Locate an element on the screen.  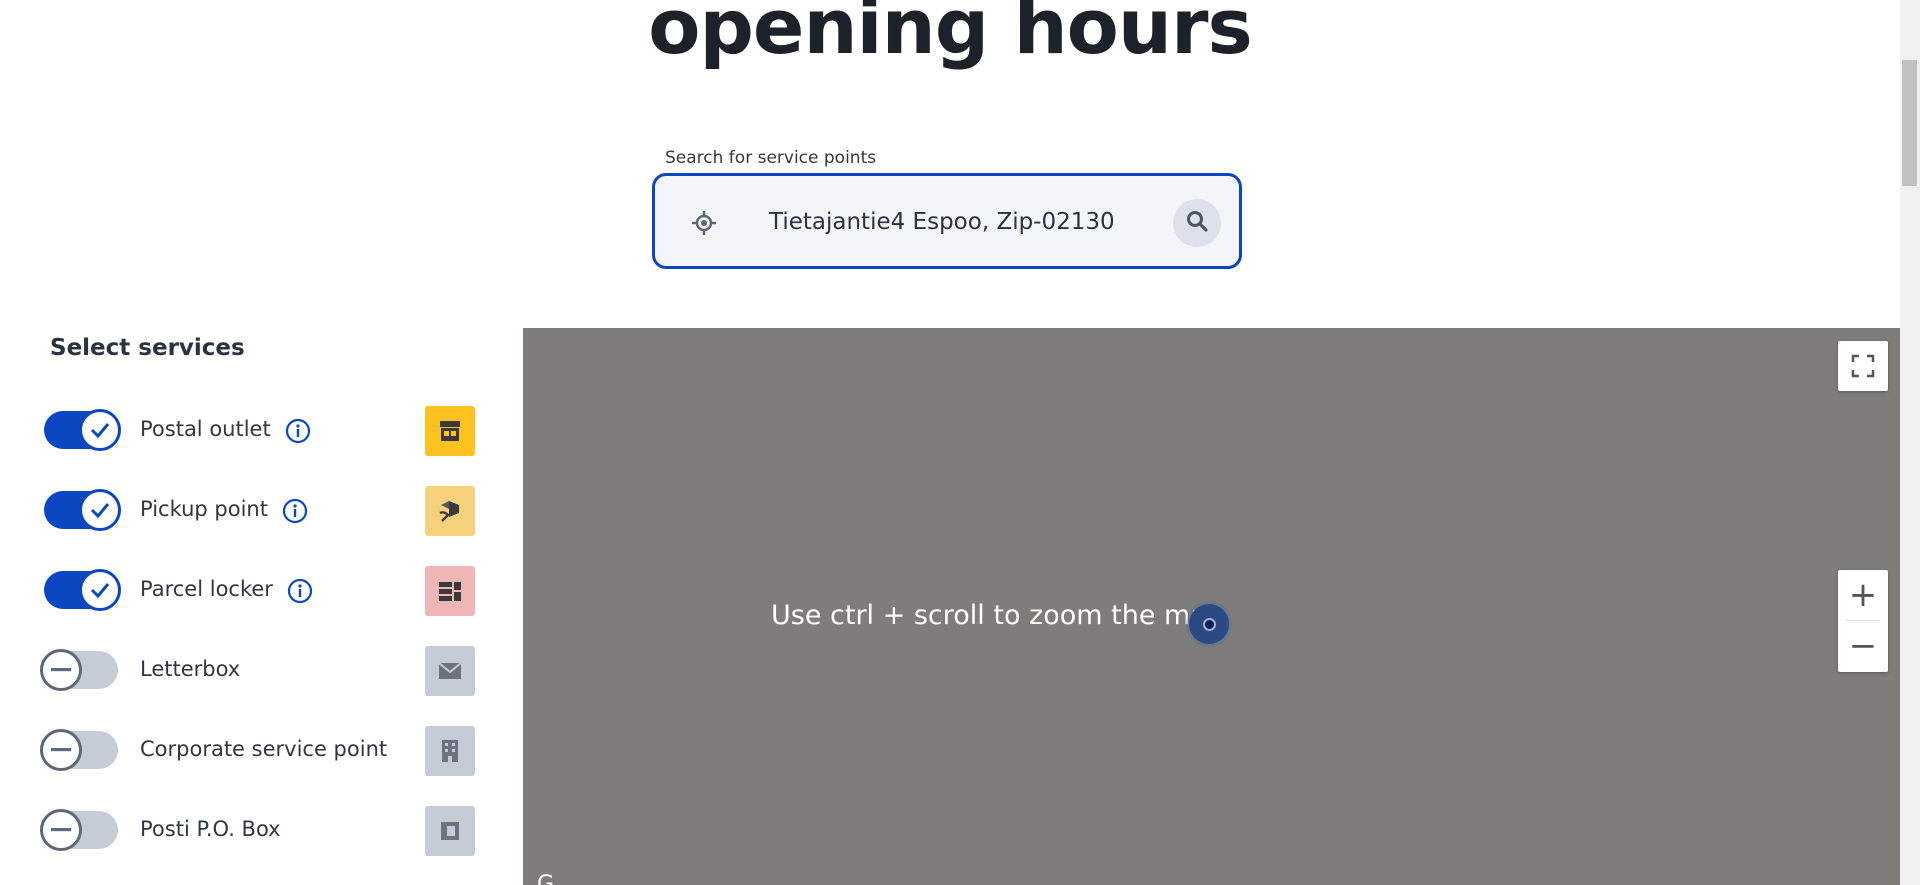
service-row-postal-outlet: Postal outlet is located at coordinates (260, 431).